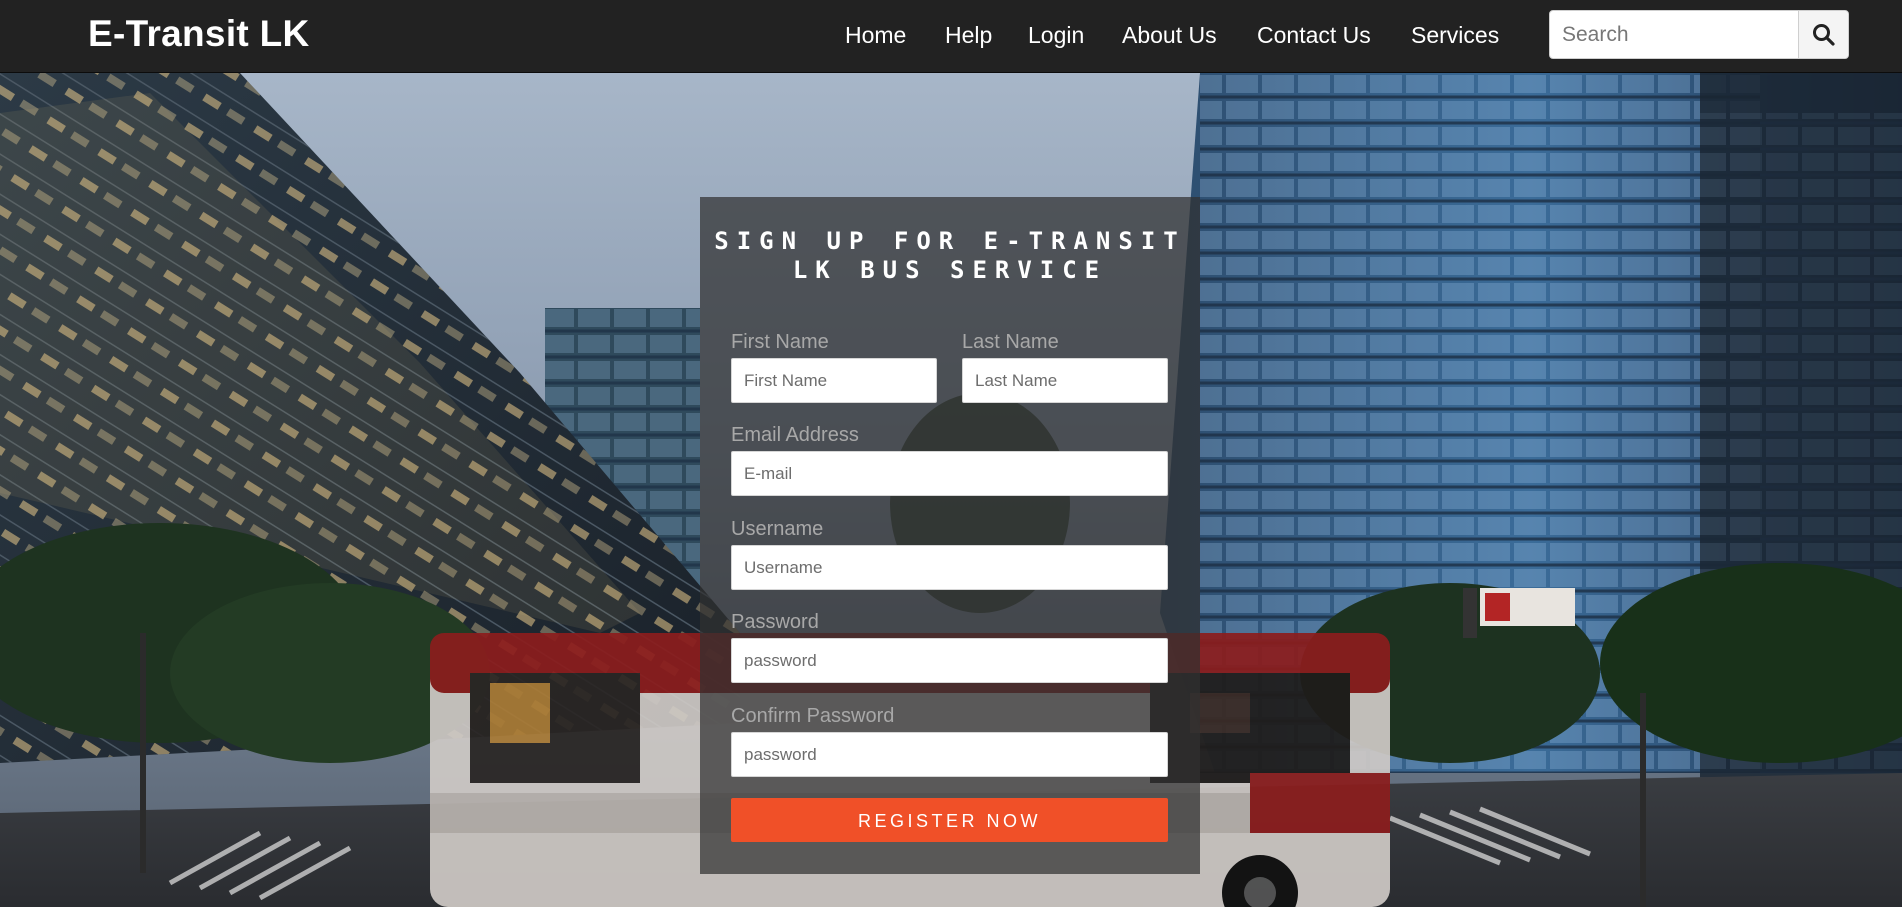 The image size is (1902, 907). What do you see at coordinates (199, 34) in the screenshot?
I see `brand-logo: E-Transit LK` at bounding box center [199, 34].